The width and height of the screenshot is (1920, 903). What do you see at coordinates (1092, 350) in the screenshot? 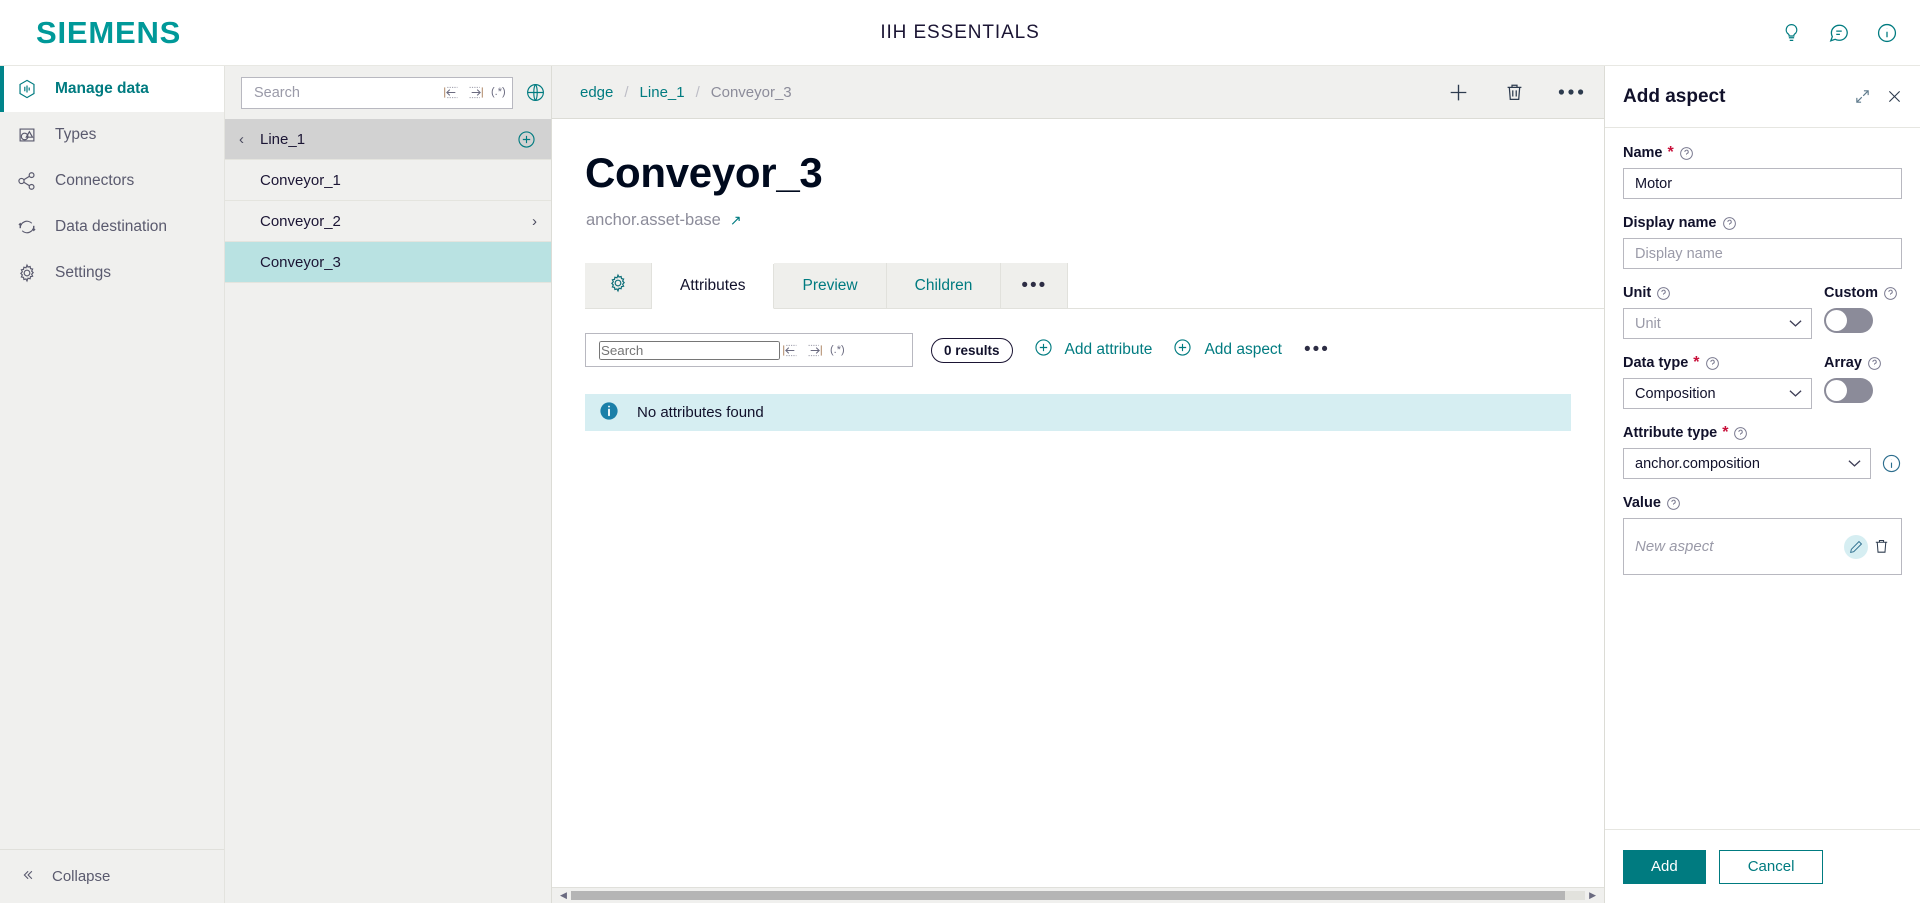
I see `add-attribute-button: Add attribute` at bounding box center [1092, 350].